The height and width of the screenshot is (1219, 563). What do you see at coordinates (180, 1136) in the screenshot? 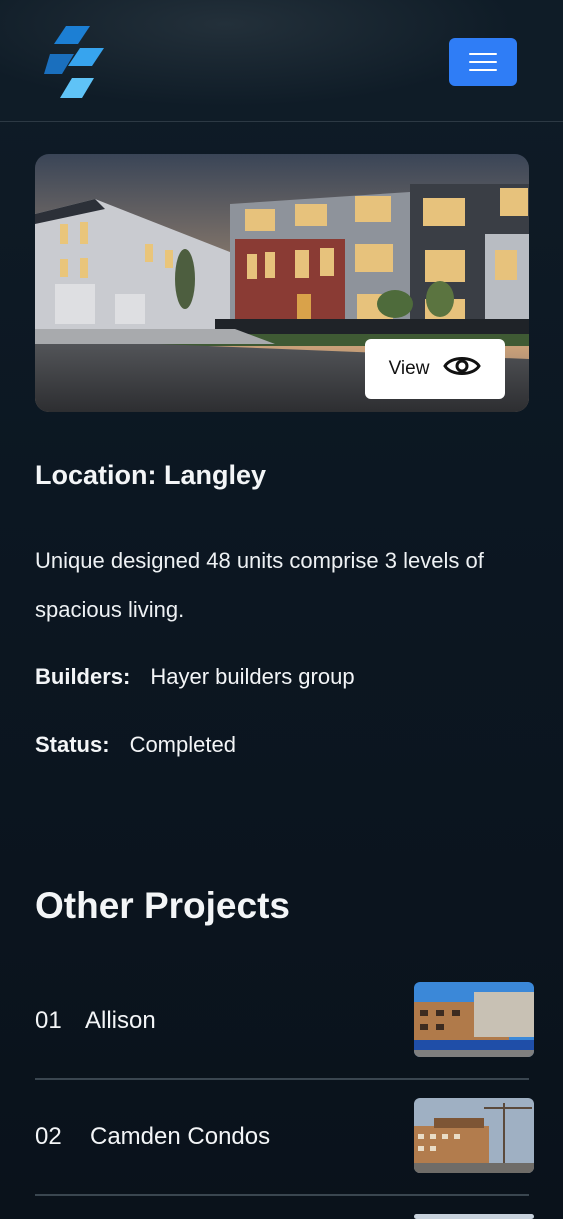
I see `project-name: Camden Condos` at bounding box center [180, 1136].